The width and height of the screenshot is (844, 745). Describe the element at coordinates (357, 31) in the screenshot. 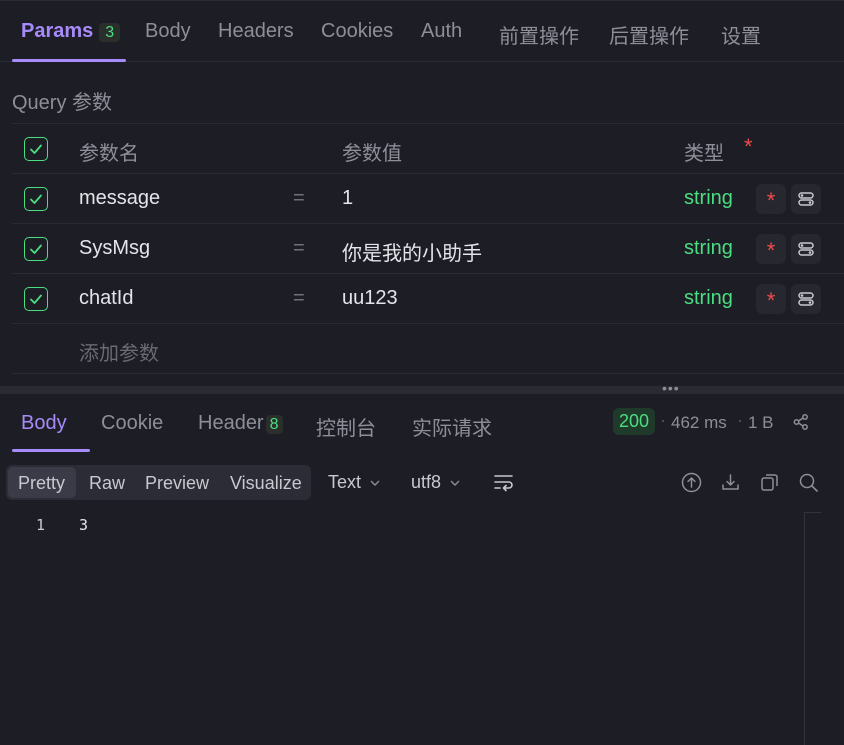

I see `tab-cookies: Cookies` at that location.